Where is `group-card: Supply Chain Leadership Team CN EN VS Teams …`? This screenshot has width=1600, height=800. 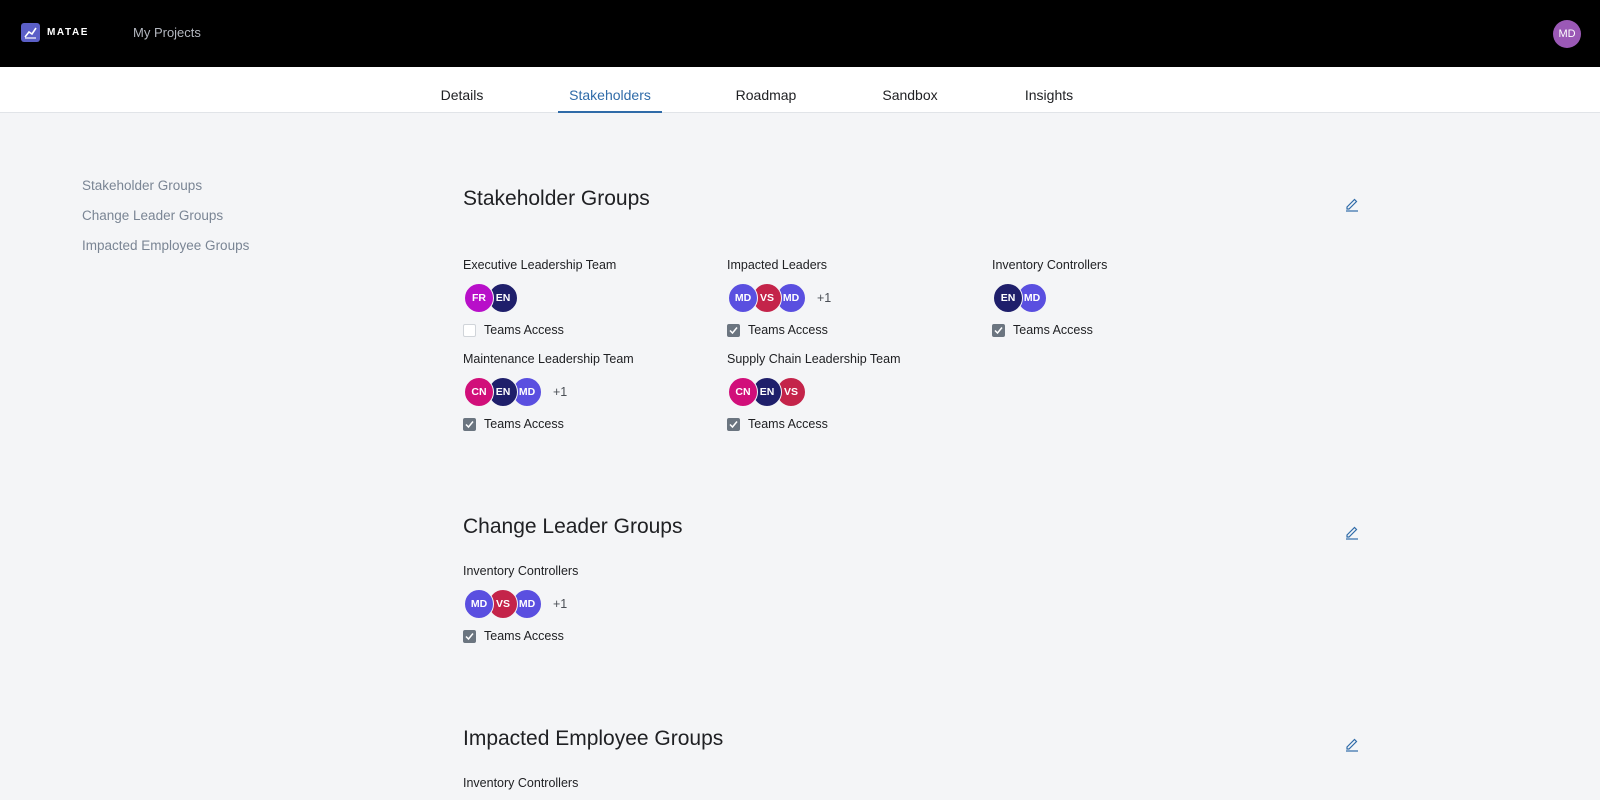
group-card: Supply Chain Leadership Team CN EN VS Teams … is located at coordinates (814, 391).